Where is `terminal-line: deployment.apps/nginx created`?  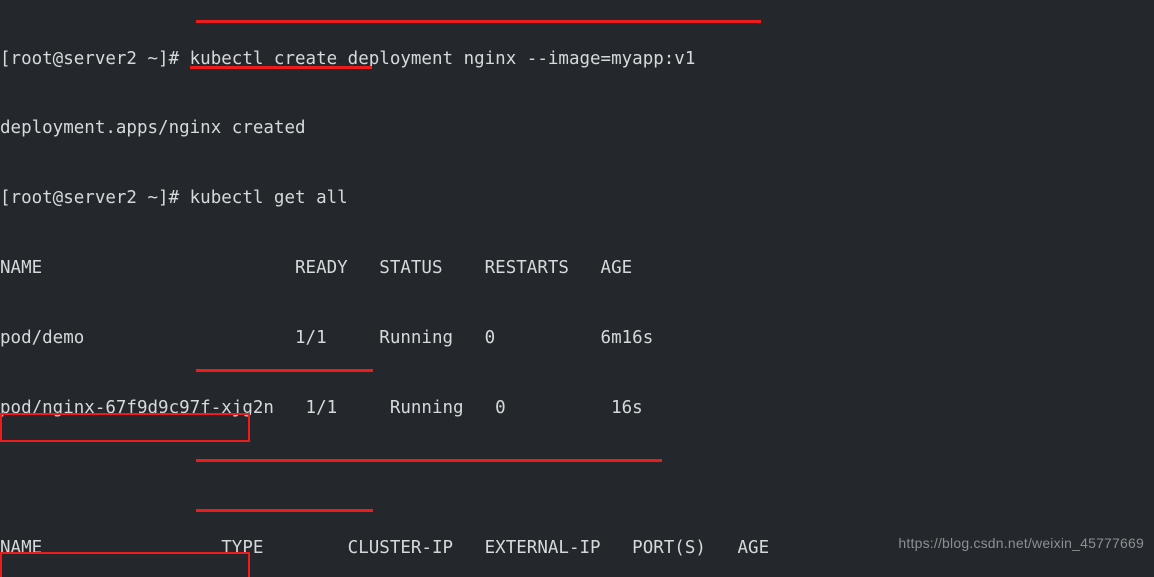
terminal-line: deployment.apps/nginx created is located at coordinates (153, 128).